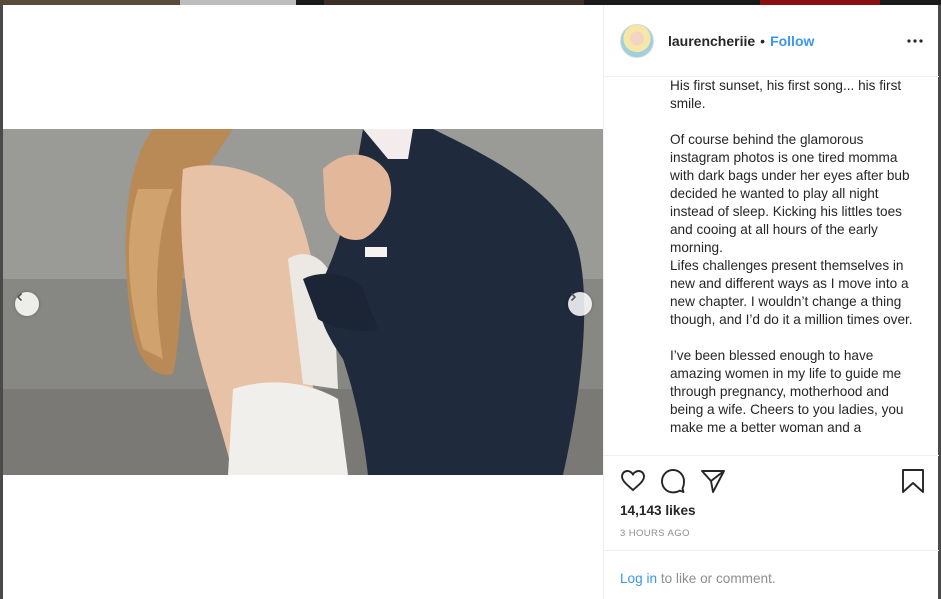  I want to click on chevron-right-icon, so click(573, 297).